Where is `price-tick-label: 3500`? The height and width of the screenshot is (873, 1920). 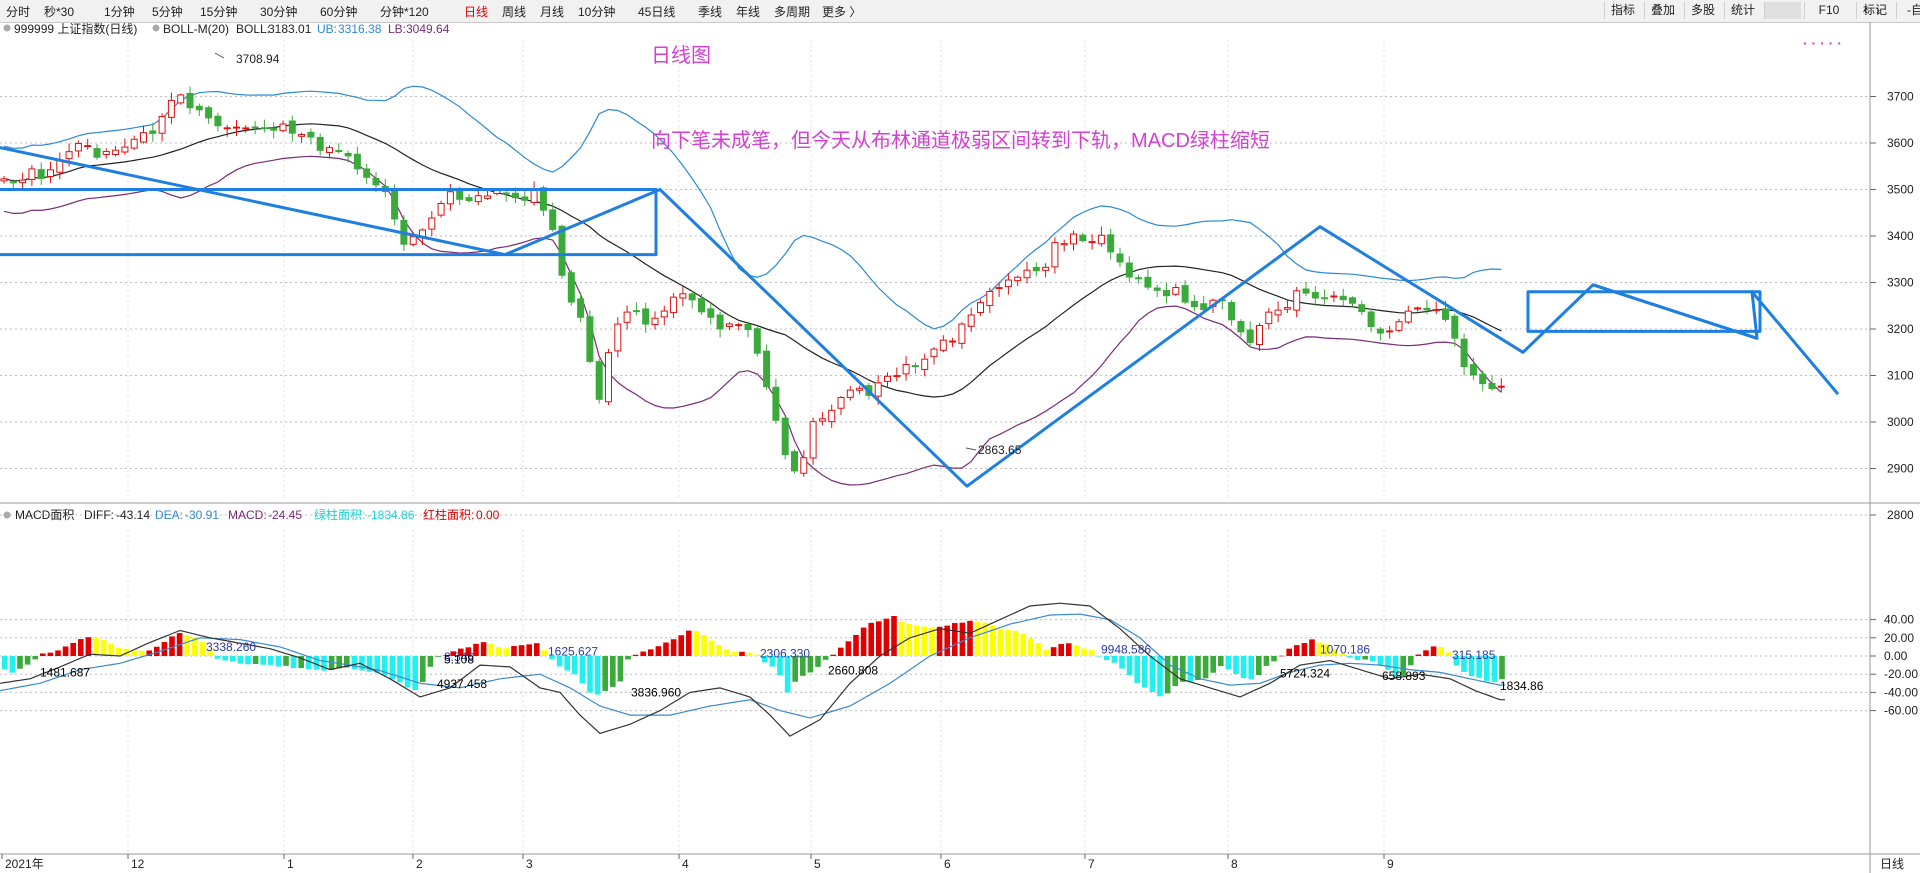
price-tick-label: 3500 is located at coordinates (1900, 190).